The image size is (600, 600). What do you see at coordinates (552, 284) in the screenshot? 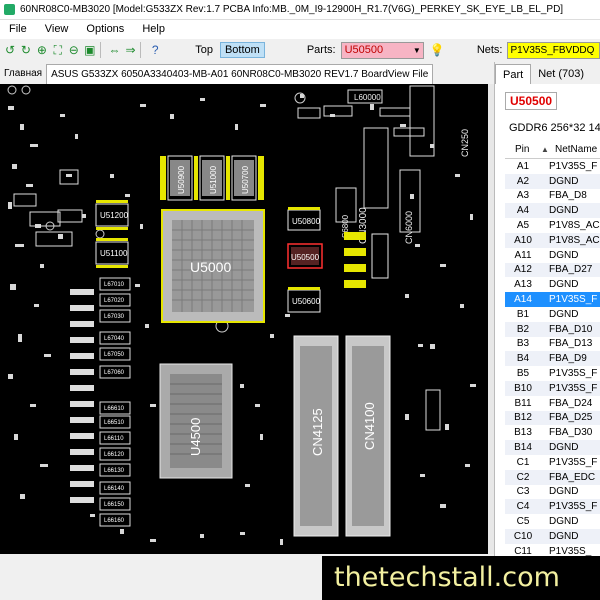
I see `pin-row: A13 DGND` at bounding box center [552, 284].